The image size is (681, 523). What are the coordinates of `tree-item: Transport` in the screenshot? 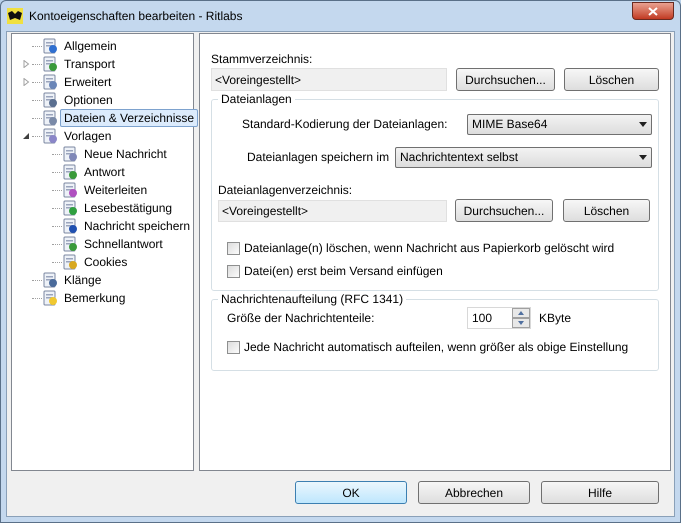 It's located at (89, 64).